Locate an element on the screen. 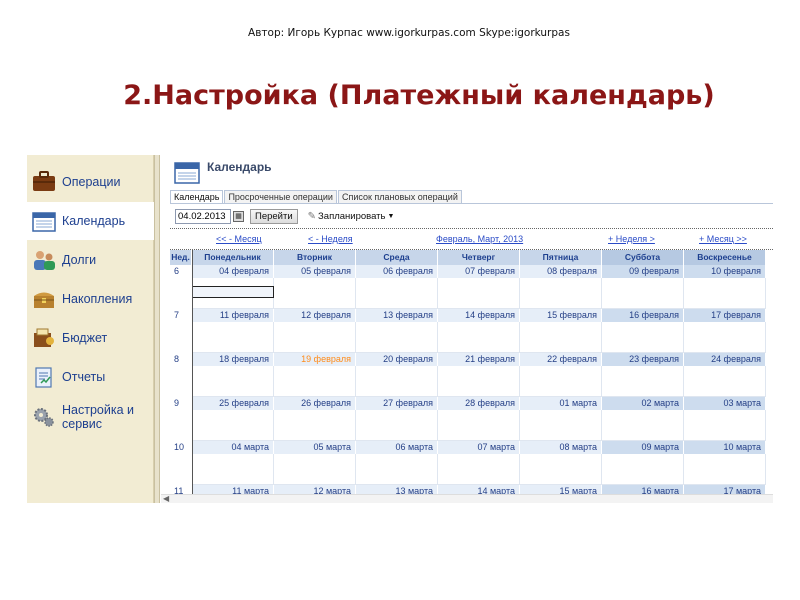 This screenshot has height=600, width=800. day-number: 10 февраля is located at coordinates (725, 271).